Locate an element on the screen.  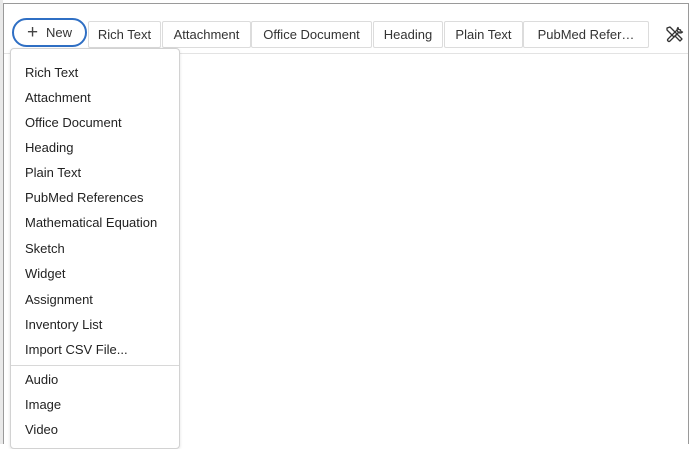
tab-label: Heading is located at coordinates (408, 34).